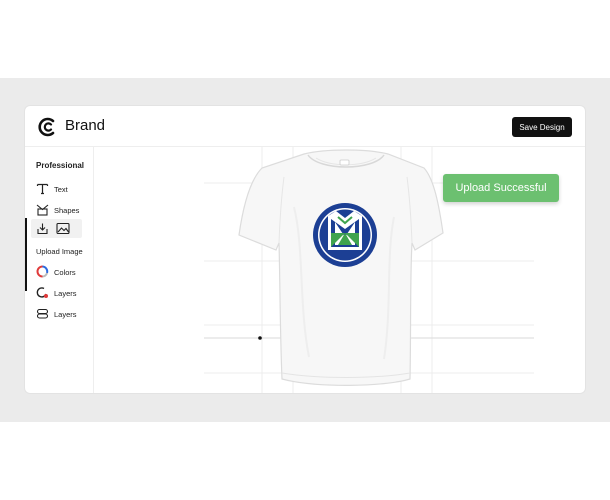  Describe the element at coordinates (46, 127) in the screenshot. I see `brand-logo-icon` at that location.